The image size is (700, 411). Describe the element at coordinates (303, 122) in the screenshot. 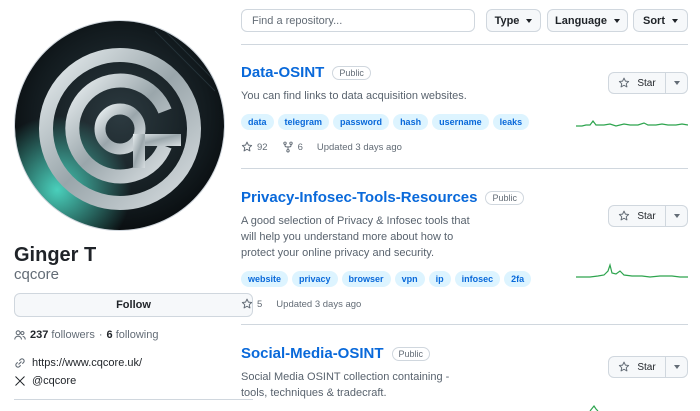

I see `topic-tag: telegram` at that location.